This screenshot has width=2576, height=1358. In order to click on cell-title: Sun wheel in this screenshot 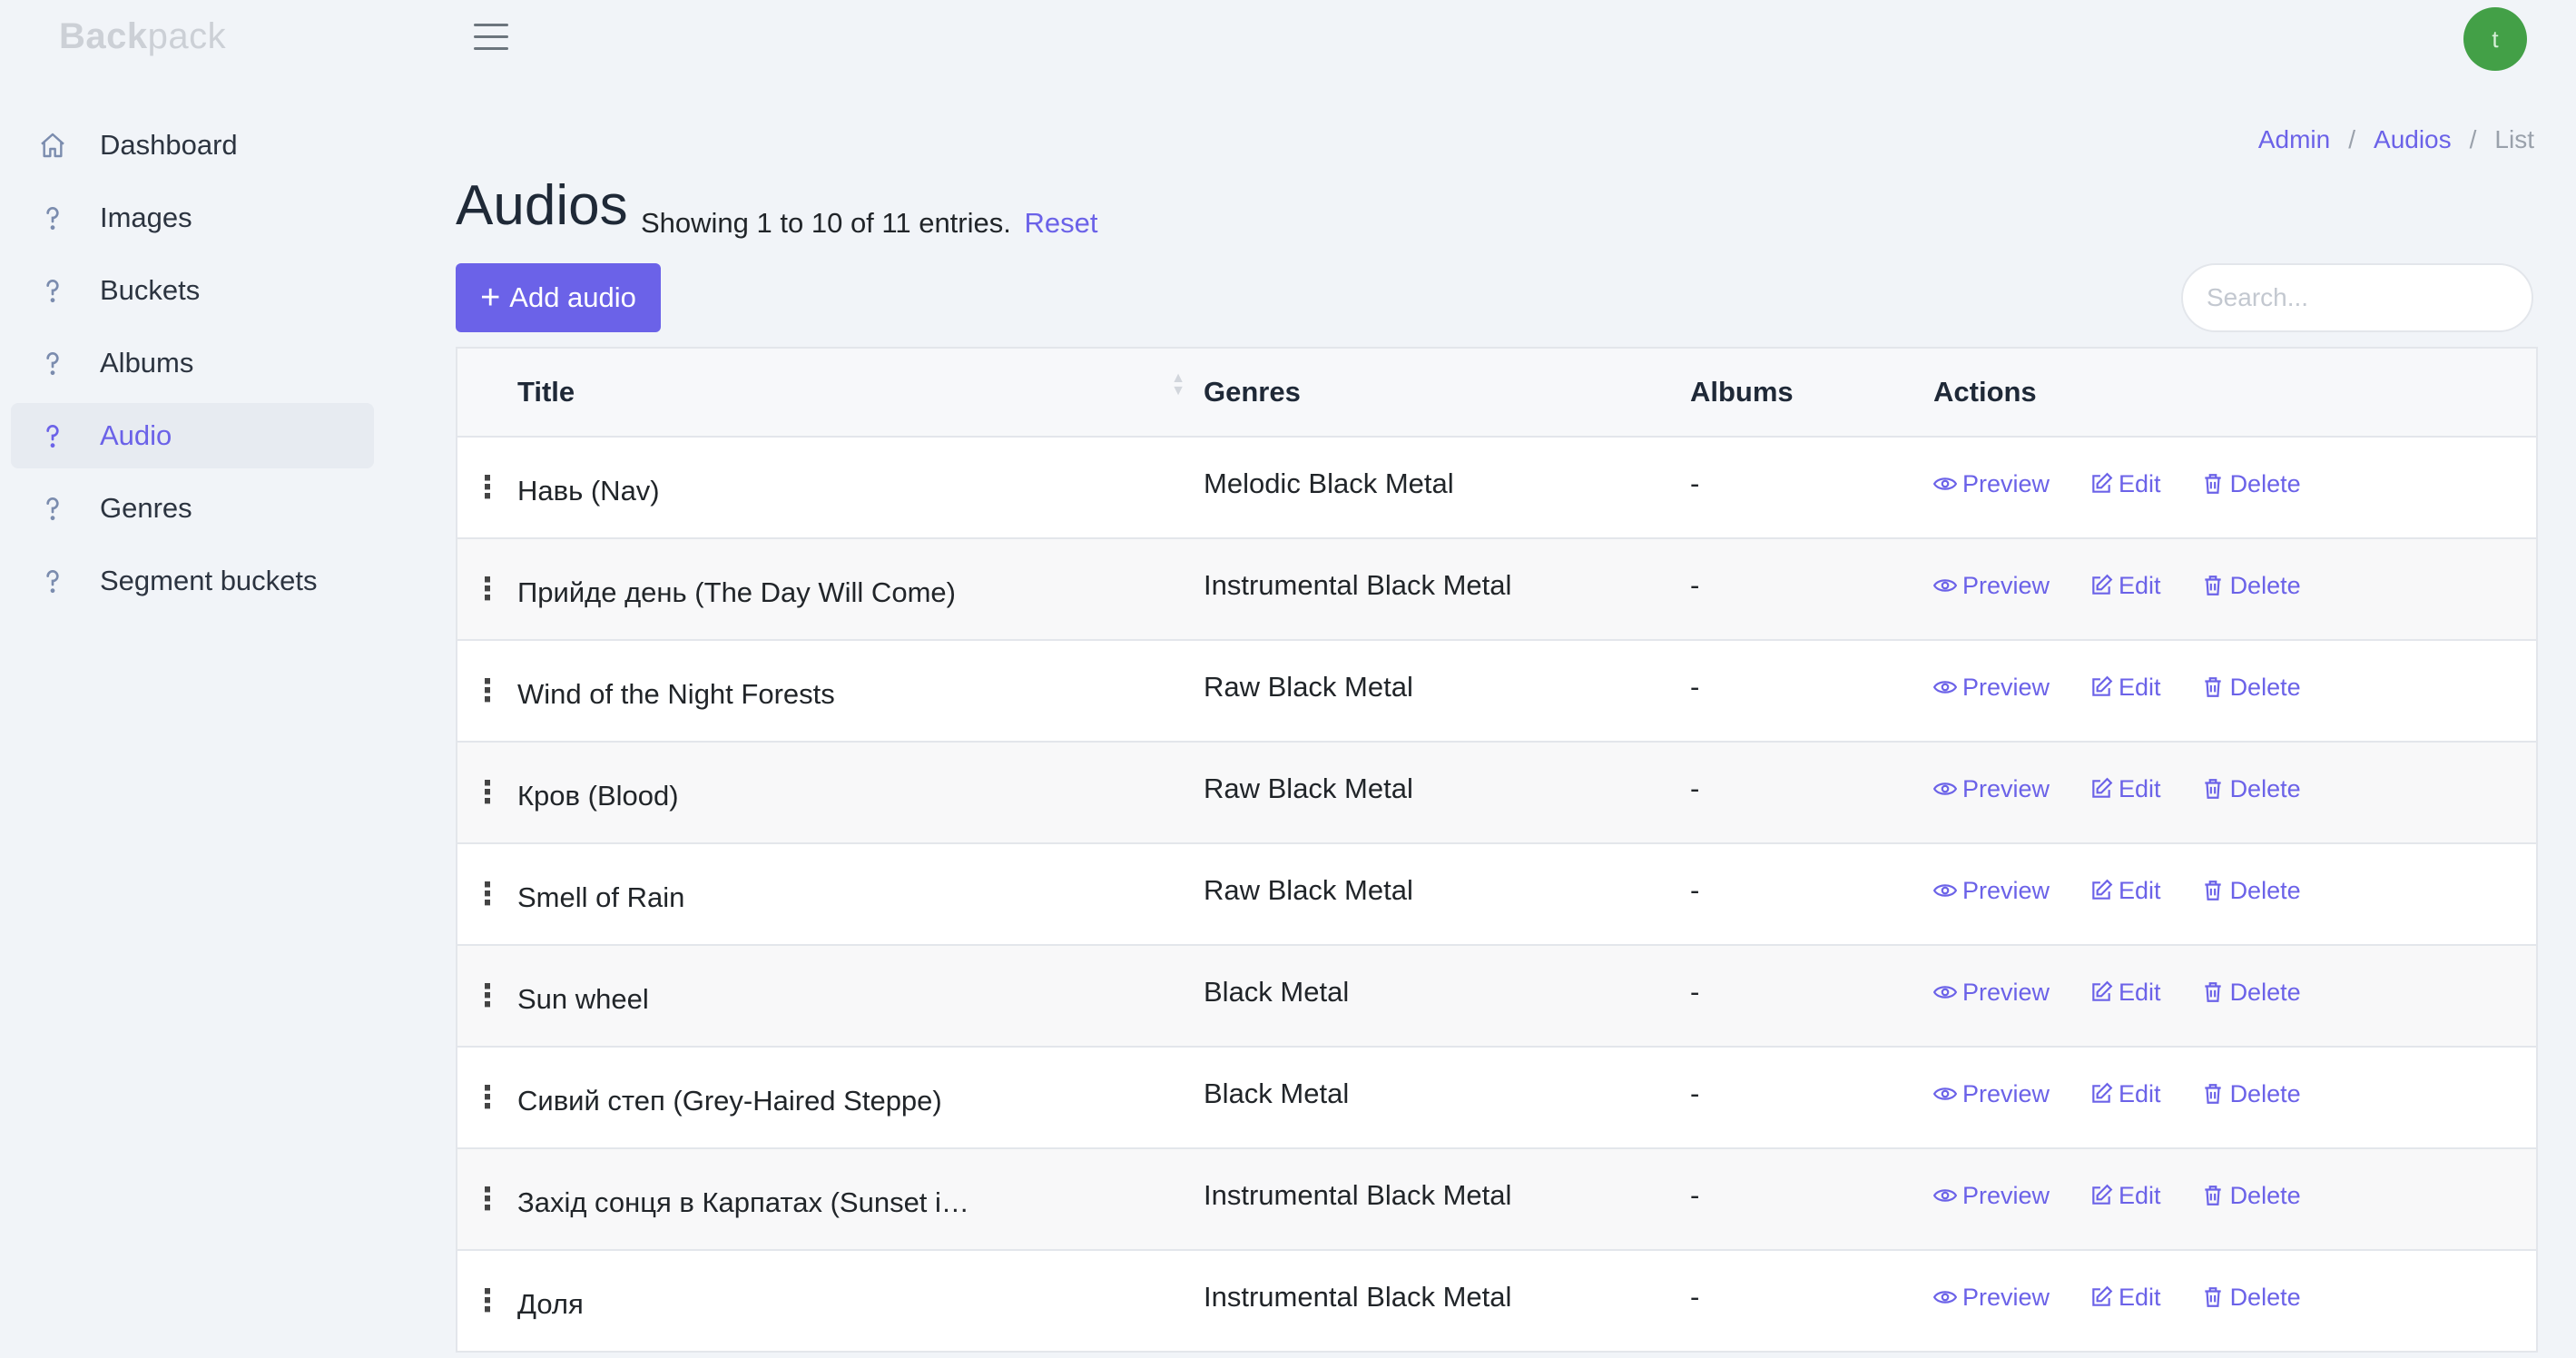, I will do `click(583, 999)`.